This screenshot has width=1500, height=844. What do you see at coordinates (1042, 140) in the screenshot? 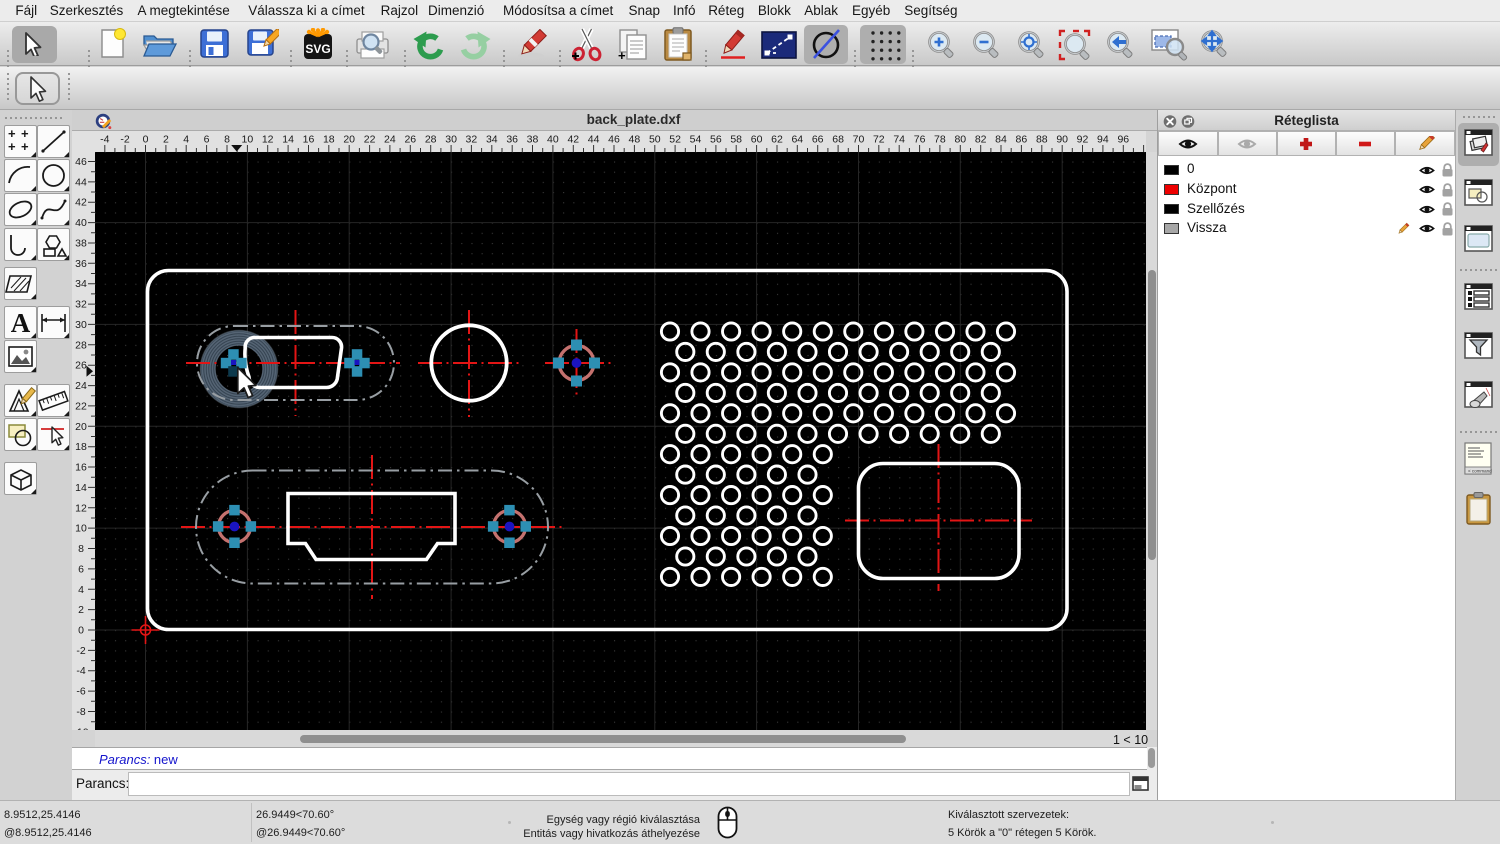
I see `svg-text: 88` at bounding box center [1042, 140].